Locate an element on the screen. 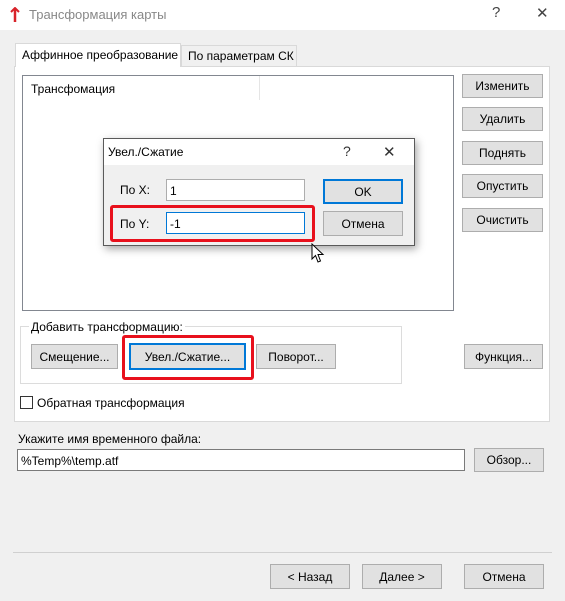 The image size is (565, 601). scale-button-highlight is located at coordinates (188, 357).